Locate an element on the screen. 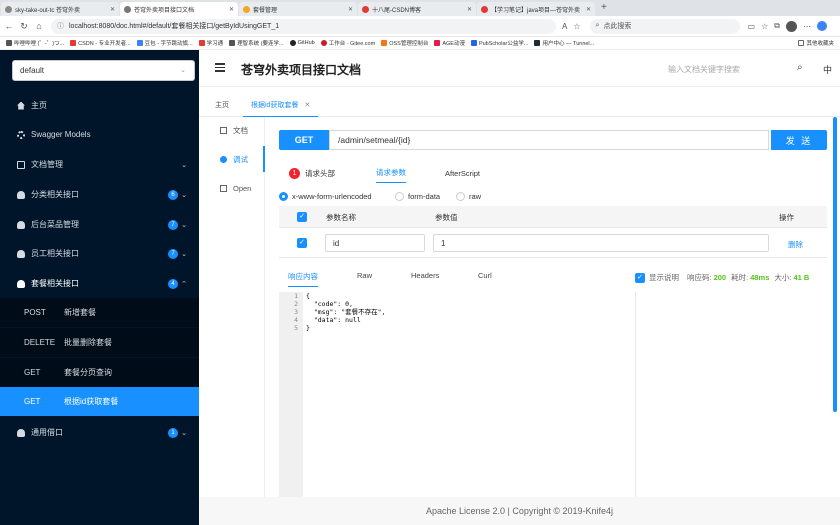 This screenshot has width=840, height=525. search-icon: ⌕ is located at coordinates (800, 67).